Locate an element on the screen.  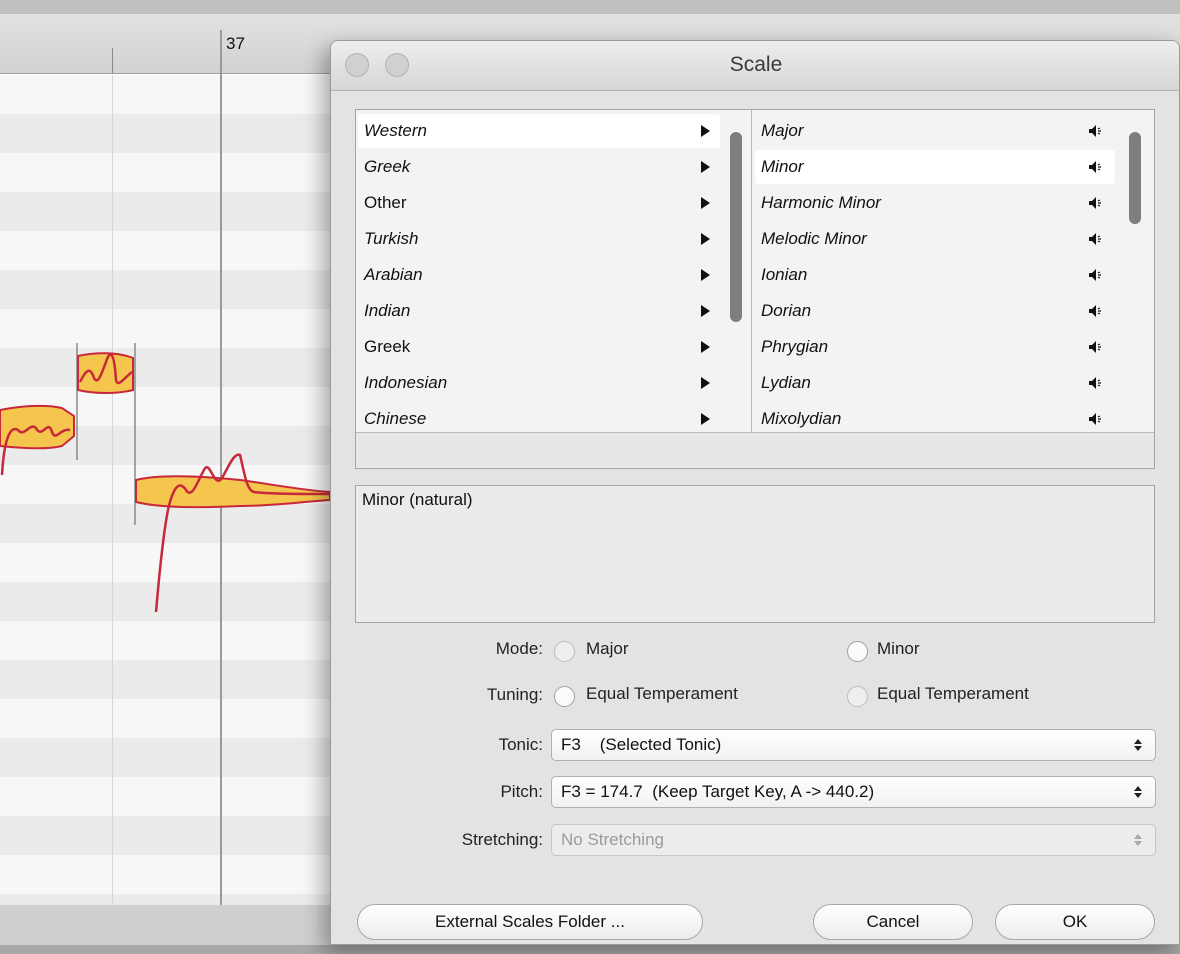
category-label: Indian is located at coordinates (387, 310).